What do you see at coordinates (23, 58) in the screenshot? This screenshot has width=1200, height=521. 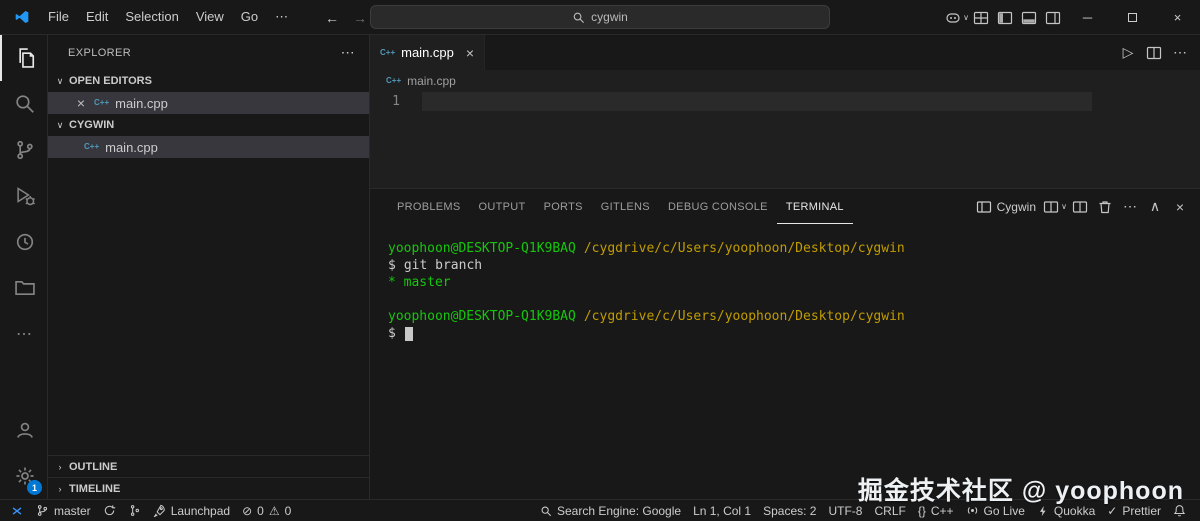 I see `activity-explorer-icon` at bounding box center [23, 58].